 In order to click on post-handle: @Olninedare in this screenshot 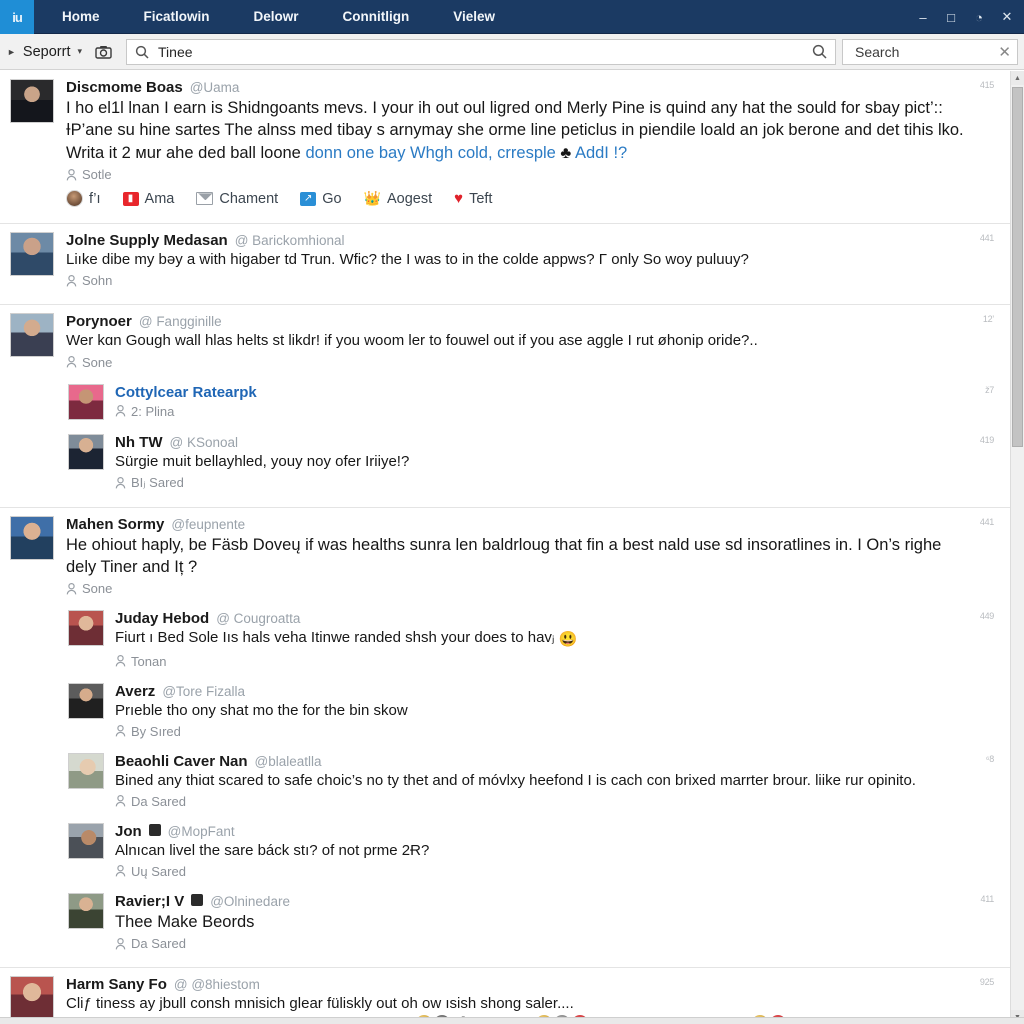, I will do `click(250, 901)`.